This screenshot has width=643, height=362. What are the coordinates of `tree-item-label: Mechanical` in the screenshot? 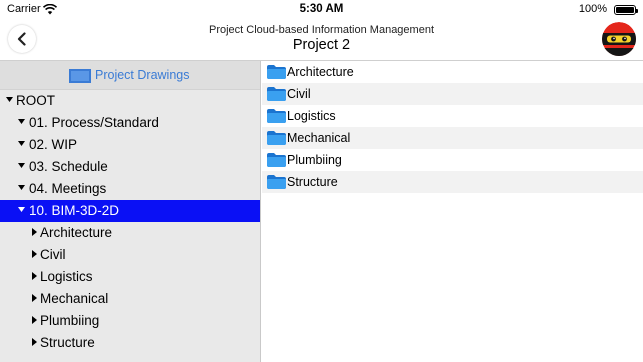 It's located at (74, 298).